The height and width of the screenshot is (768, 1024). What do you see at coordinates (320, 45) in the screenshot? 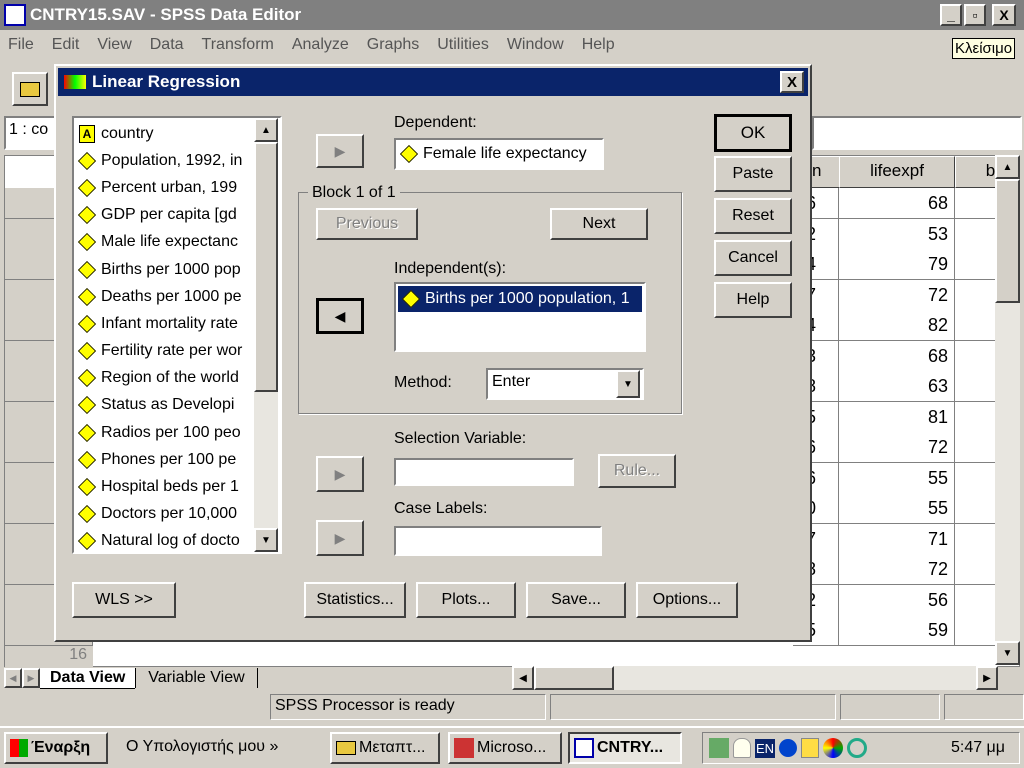
I see `menu-analyze: Analyze` at bounding box center [320, 45].